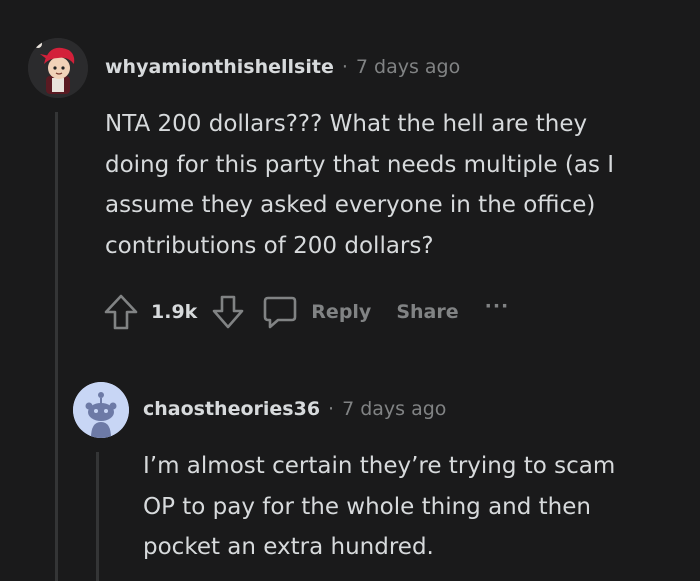 This screenshot has width=700, height=581. I want to click on downvote-icon, so click(228, 312).